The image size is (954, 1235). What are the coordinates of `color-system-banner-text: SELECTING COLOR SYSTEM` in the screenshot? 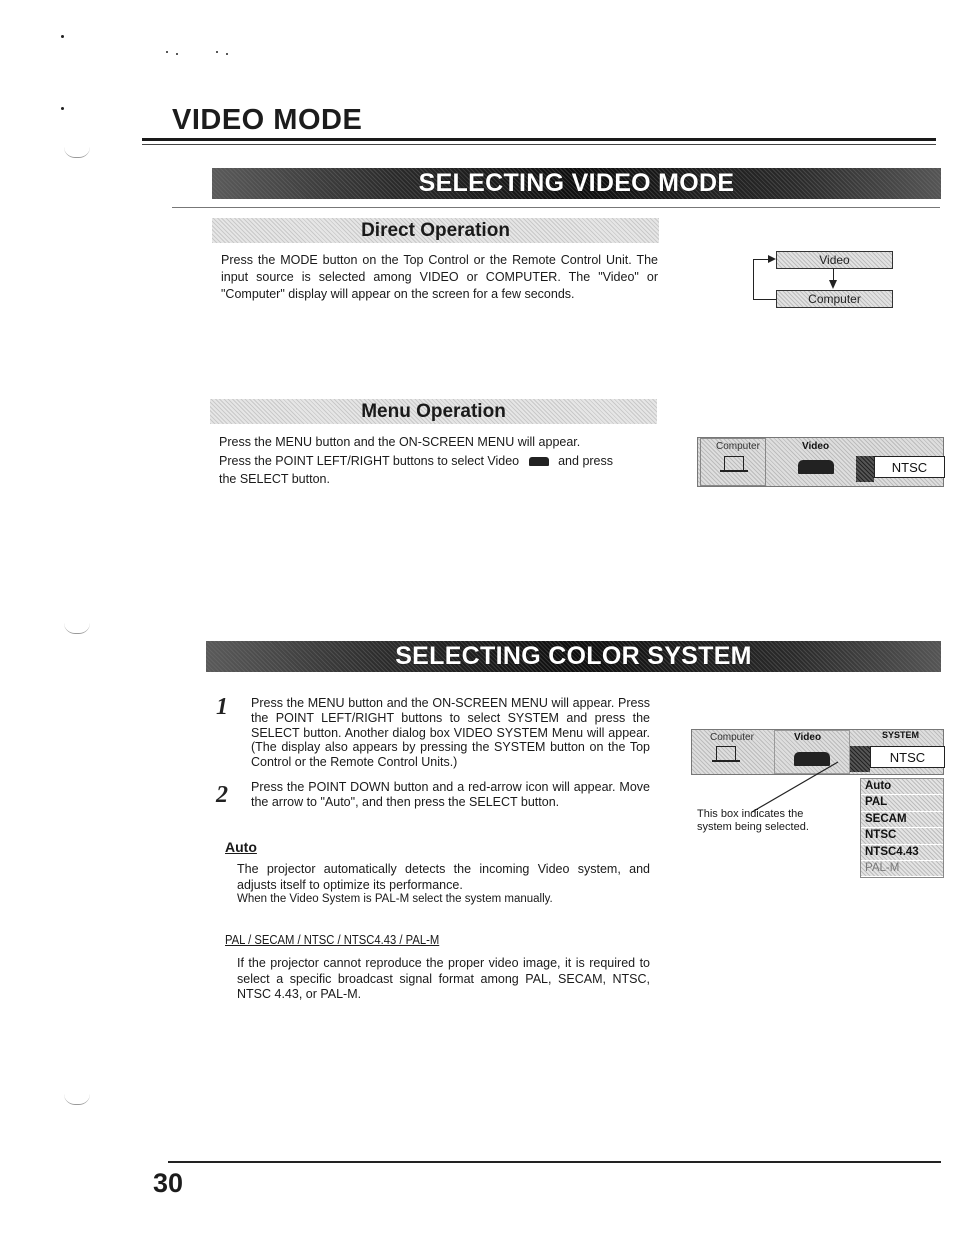 It's located at (573, 656).